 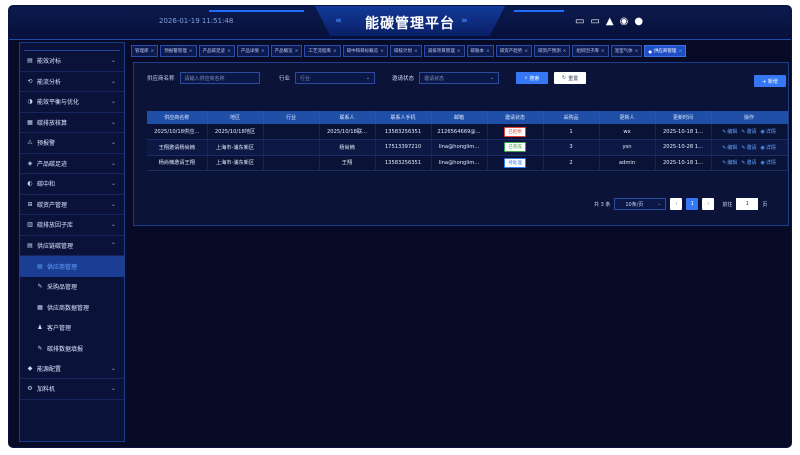 I want to click on sidebar-subitem-4: ✎ 碳排数据填报, so click(x=72, y=348).